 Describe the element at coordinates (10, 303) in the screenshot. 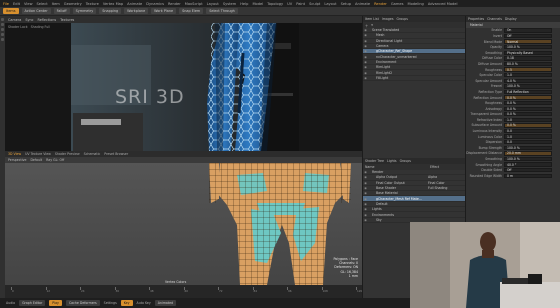

I see `bottom-audio: Audio` at that location.